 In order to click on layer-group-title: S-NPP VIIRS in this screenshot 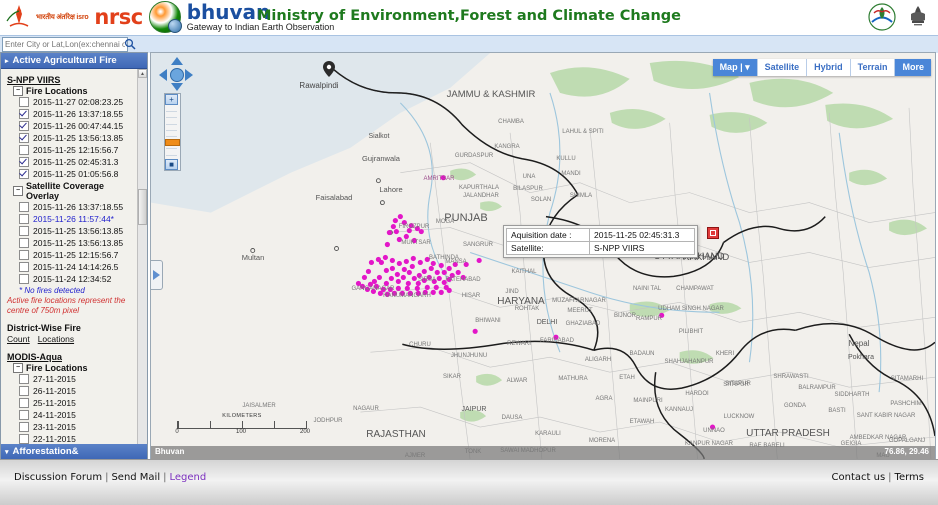, I will do `click(73, 80)`.